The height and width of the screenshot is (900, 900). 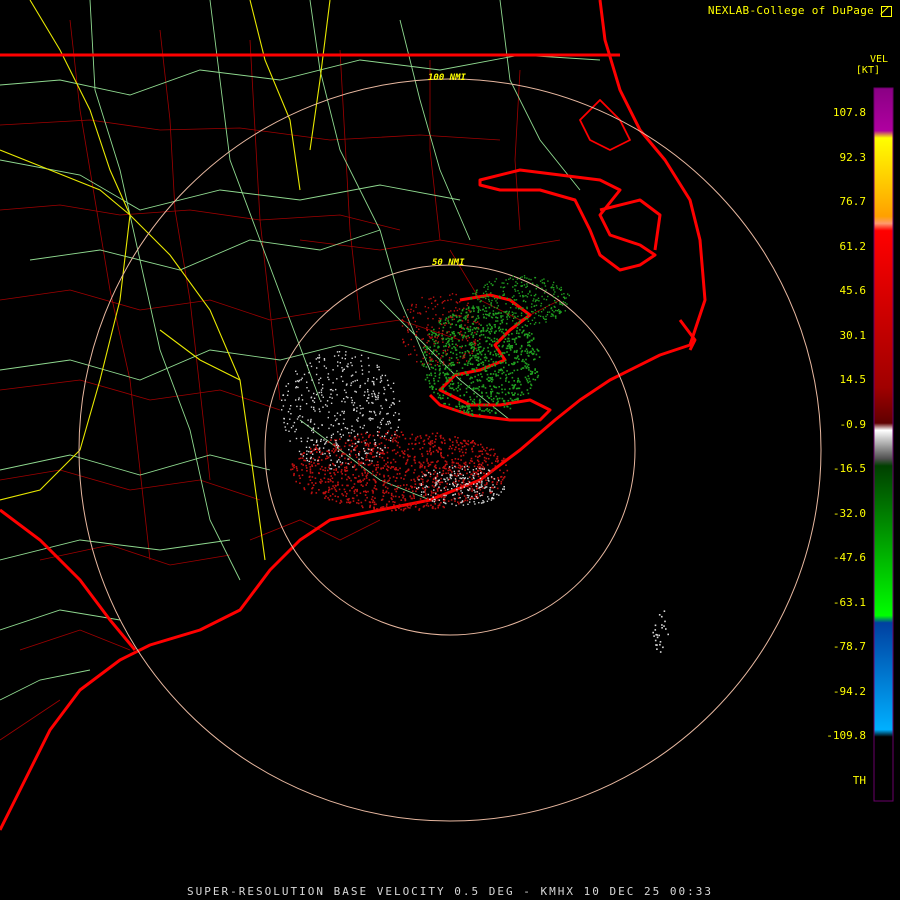 What do you see at coordinates (853, 157) in the screenshot?
I see `legend-label: 92.3` at bounding box center [853, 157].